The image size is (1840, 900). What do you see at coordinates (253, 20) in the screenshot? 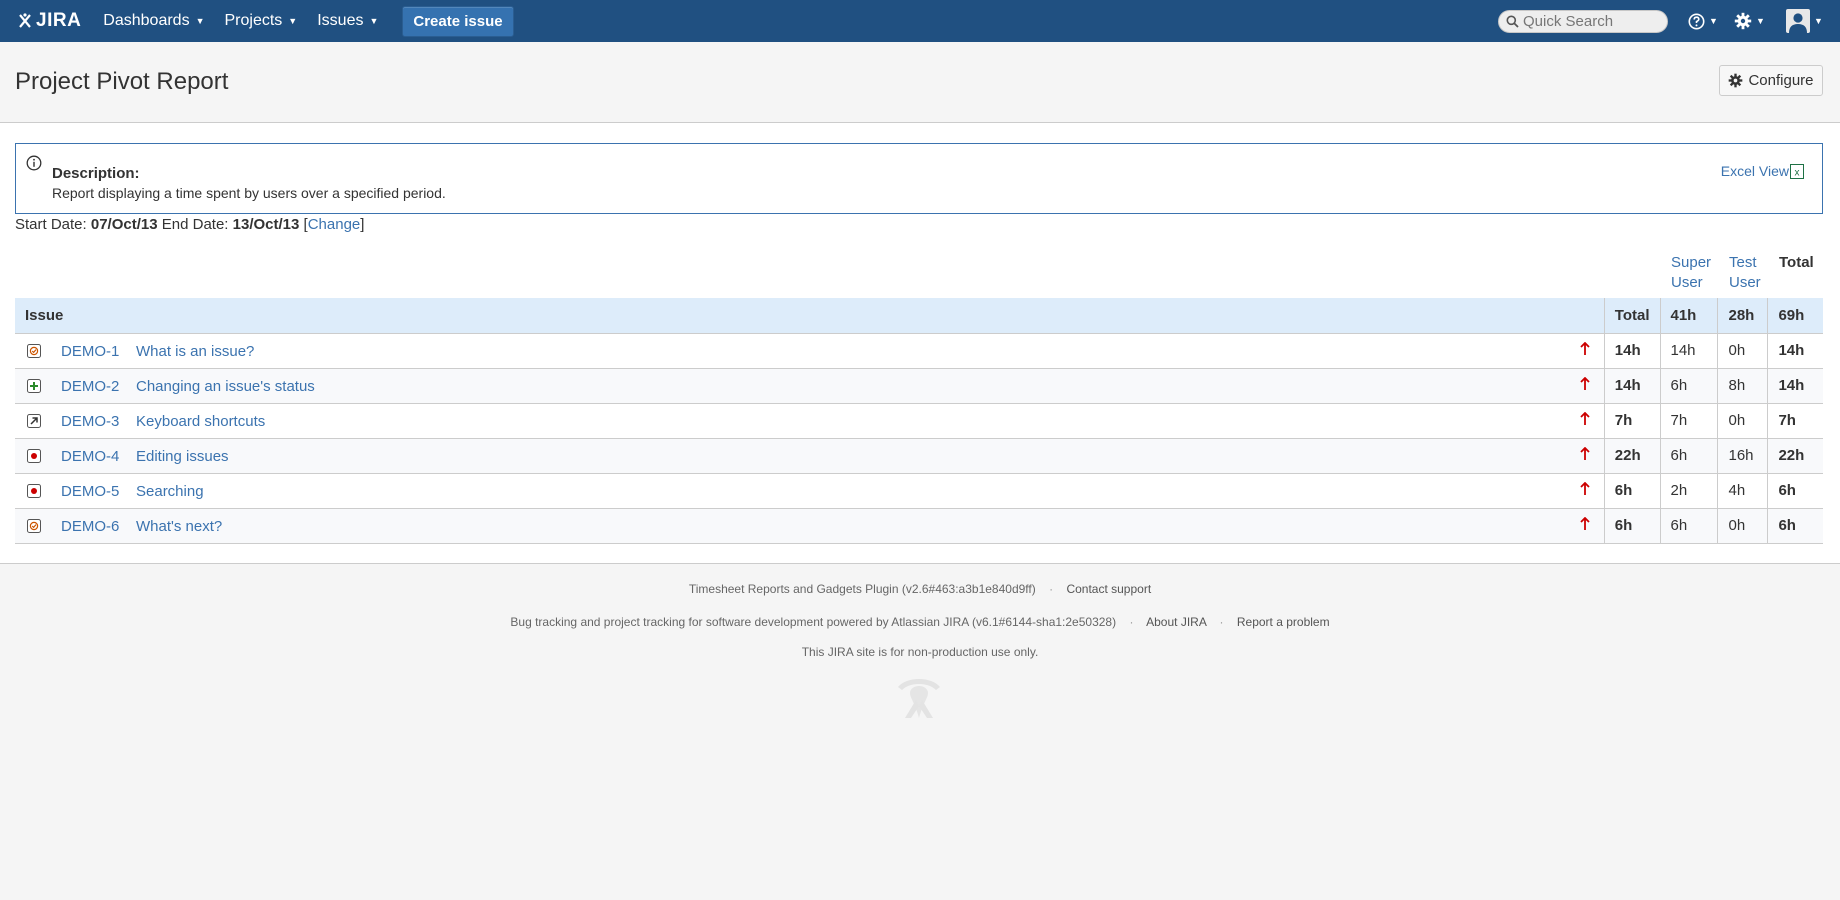
I see `nav-projects-label: Projects` at bounding box center [253, 20].